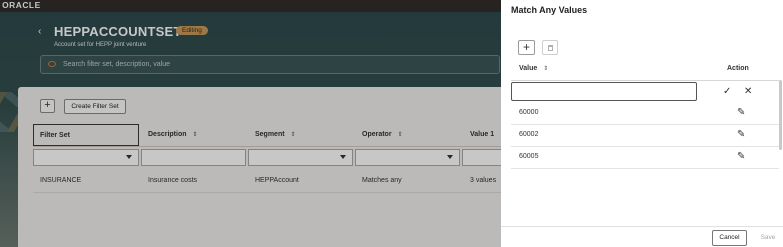 This screenshot has height=247, width=783. I want to click on drawer-header-divider, so click(645, 80).